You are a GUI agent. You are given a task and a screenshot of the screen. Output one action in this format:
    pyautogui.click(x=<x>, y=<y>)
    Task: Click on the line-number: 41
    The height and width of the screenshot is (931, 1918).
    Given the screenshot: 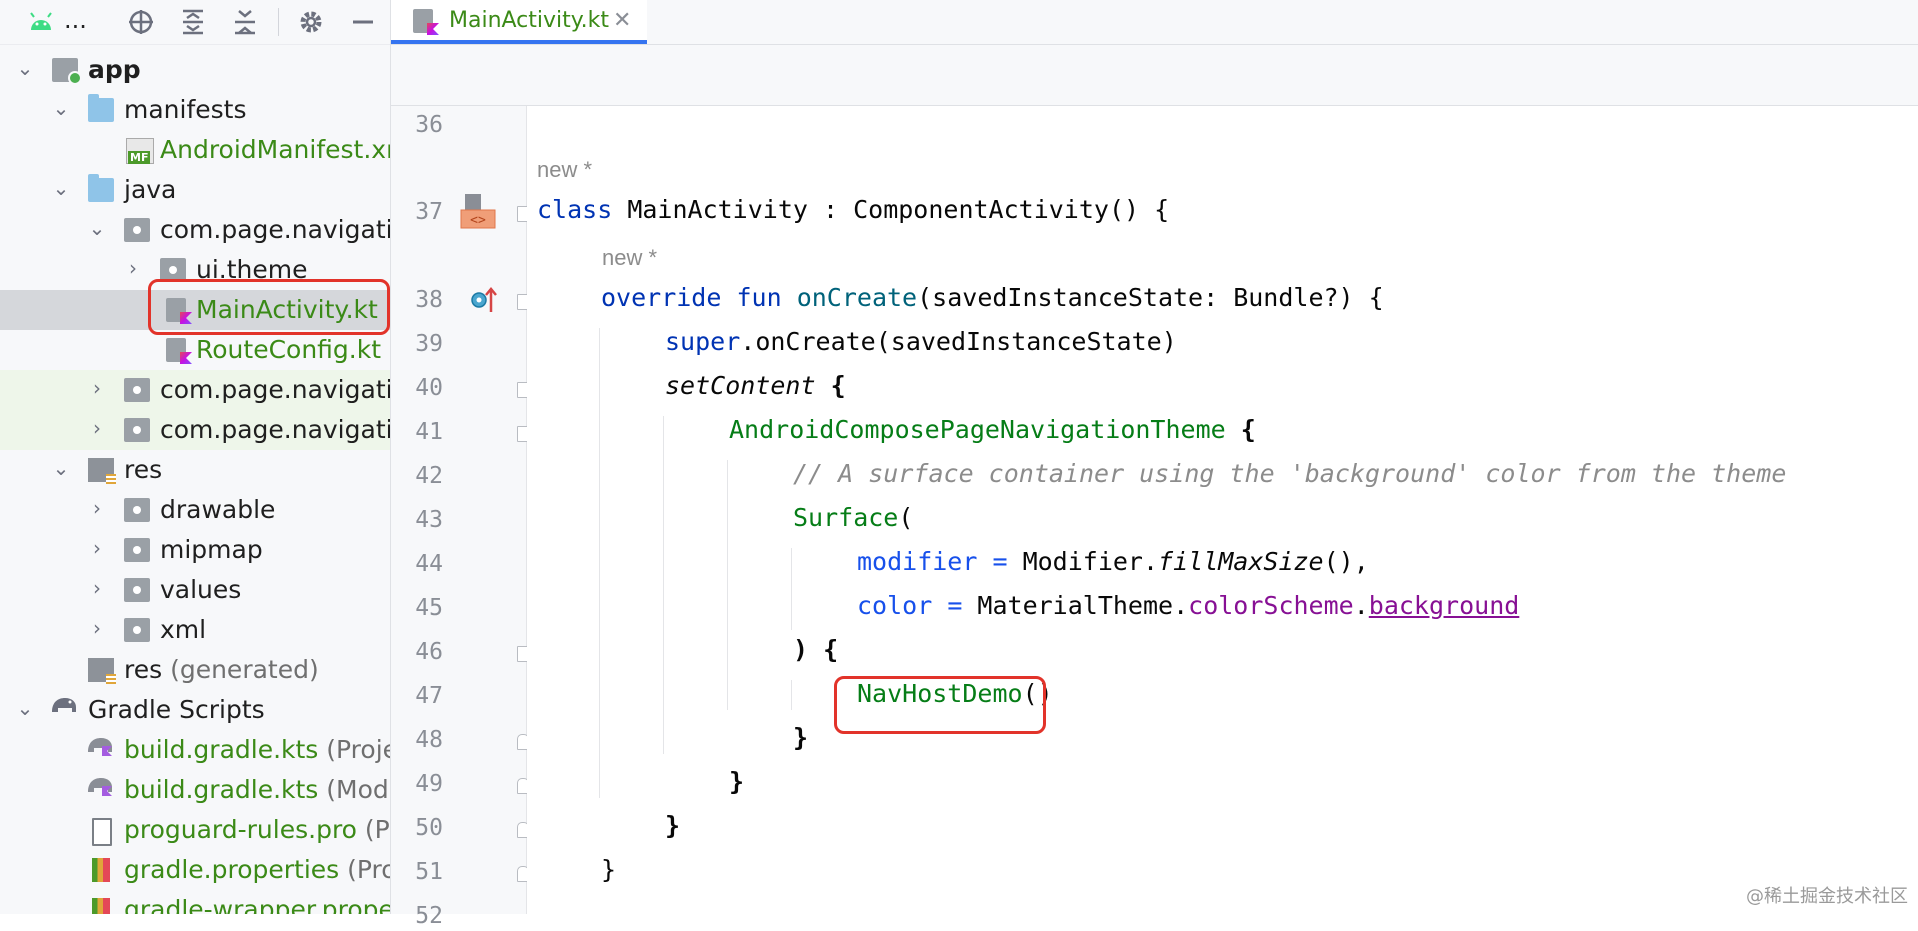 What is the action you would take?
    pyautogui.click(x=429, y=432)
    